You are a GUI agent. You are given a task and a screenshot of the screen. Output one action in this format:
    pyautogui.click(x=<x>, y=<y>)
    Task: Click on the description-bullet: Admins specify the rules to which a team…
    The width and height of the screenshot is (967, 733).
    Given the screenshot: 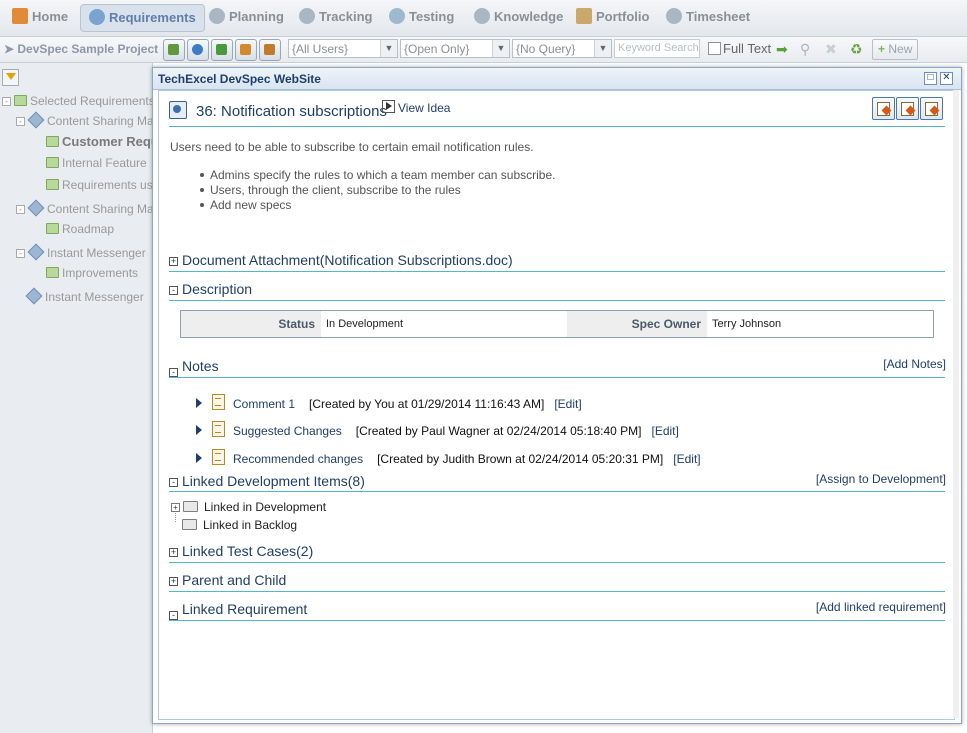 What is the action you would take?
    pyautogui.click(x=377, y=175)
    